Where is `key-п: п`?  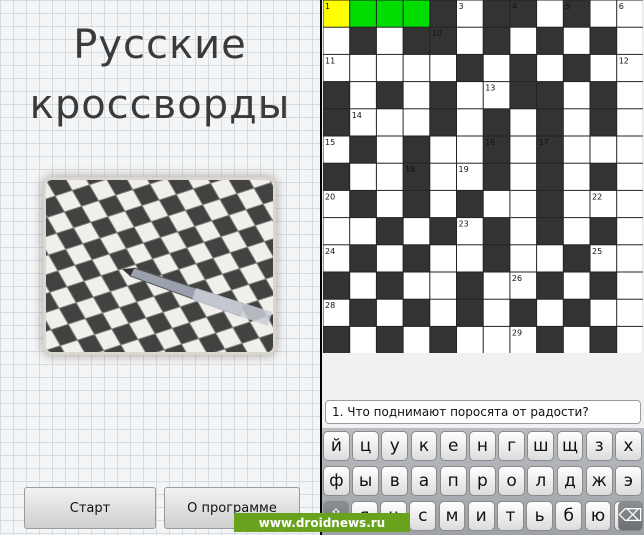
key-п: п is located at coordinates (453, 481).